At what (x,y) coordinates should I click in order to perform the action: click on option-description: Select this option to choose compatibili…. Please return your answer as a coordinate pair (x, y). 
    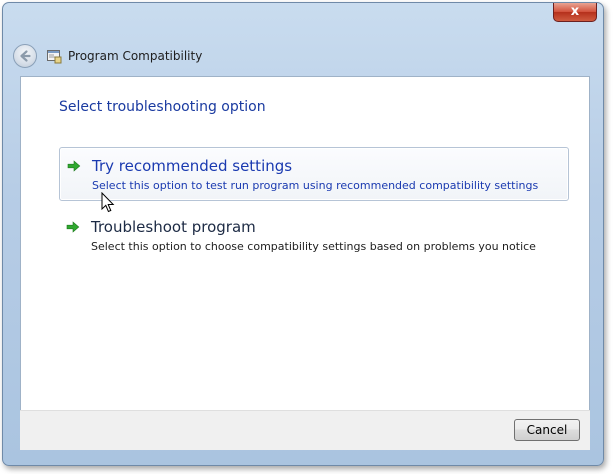
    Looking at the image, I should click on (313, 246).